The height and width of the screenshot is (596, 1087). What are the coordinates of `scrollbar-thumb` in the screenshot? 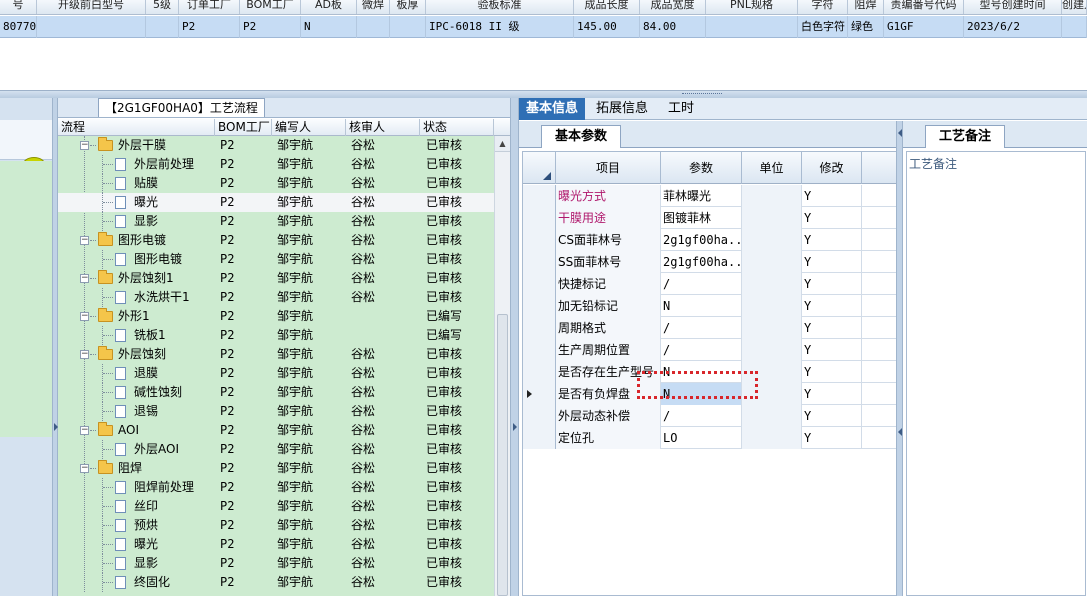 It's located at (502, 455).